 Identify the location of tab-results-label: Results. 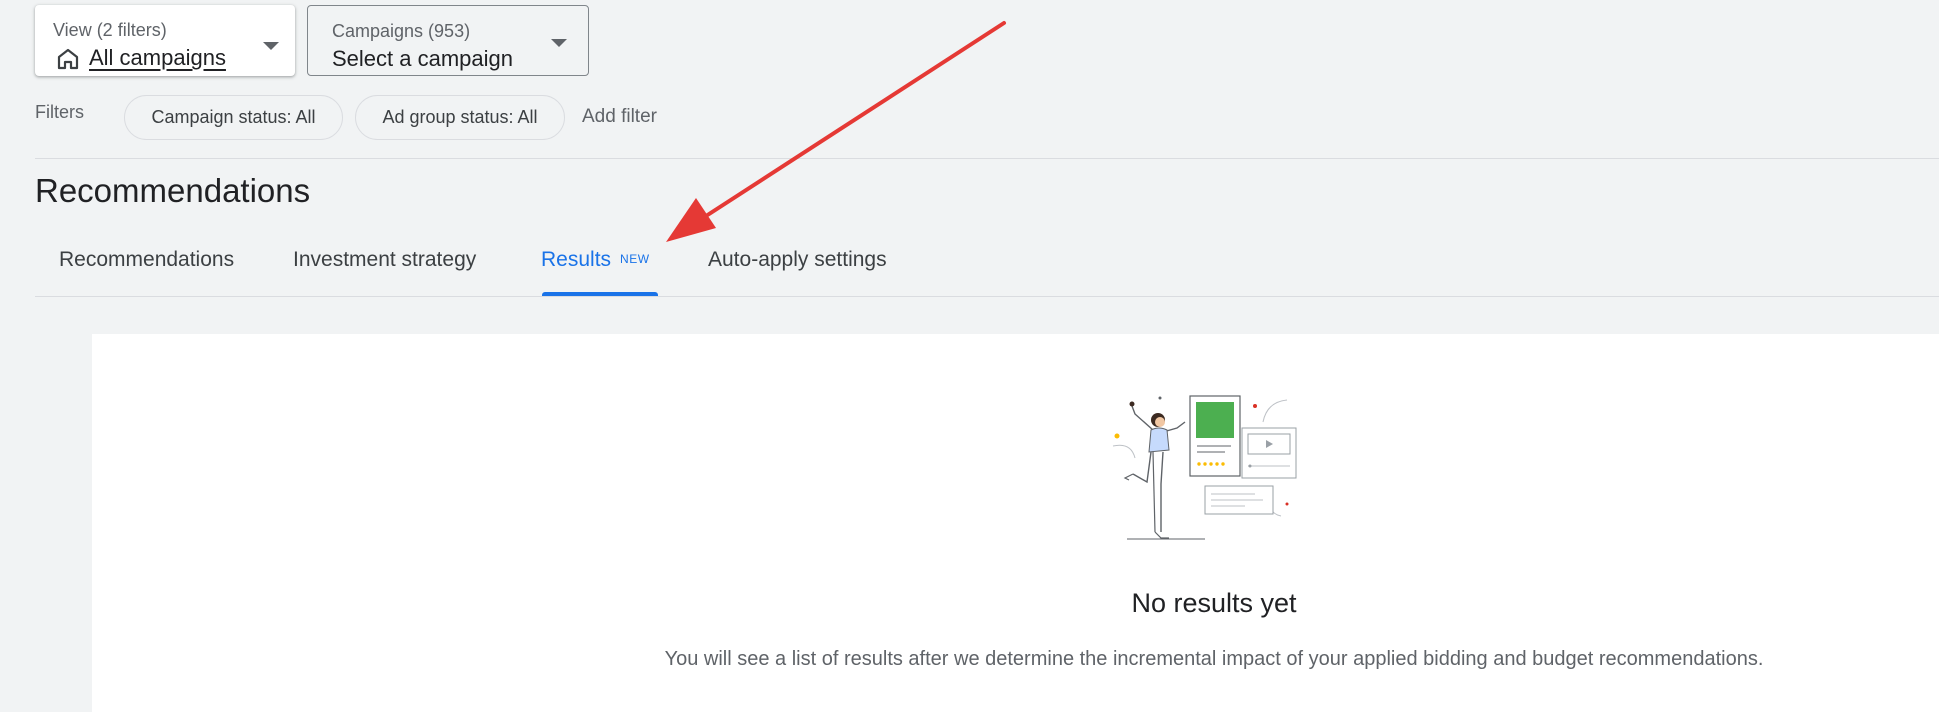
(576, 259).